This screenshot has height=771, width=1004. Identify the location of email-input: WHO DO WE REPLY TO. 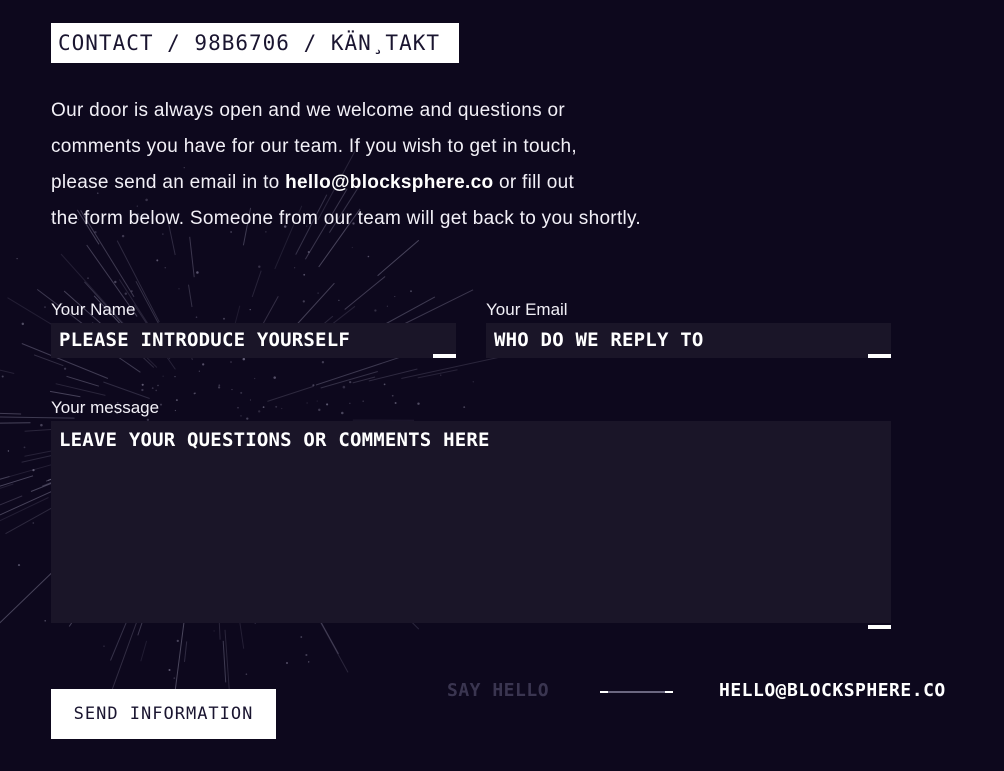
(688, 340).